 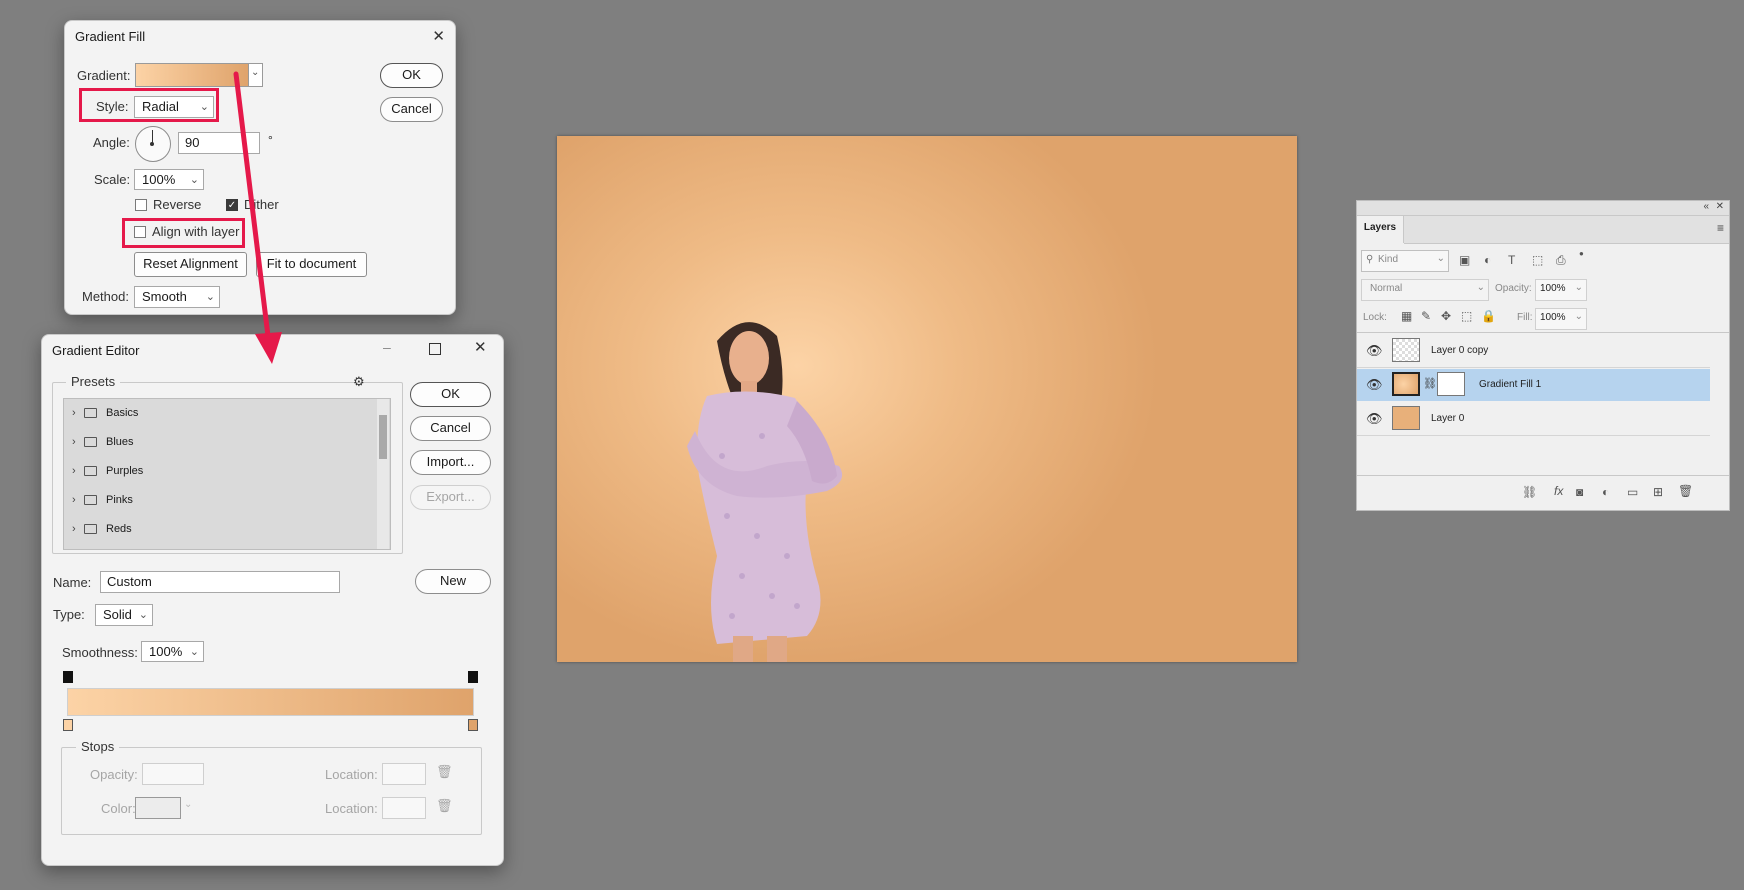 I want to click on type-select: Solid ⌄, so click(x=124, y=615).